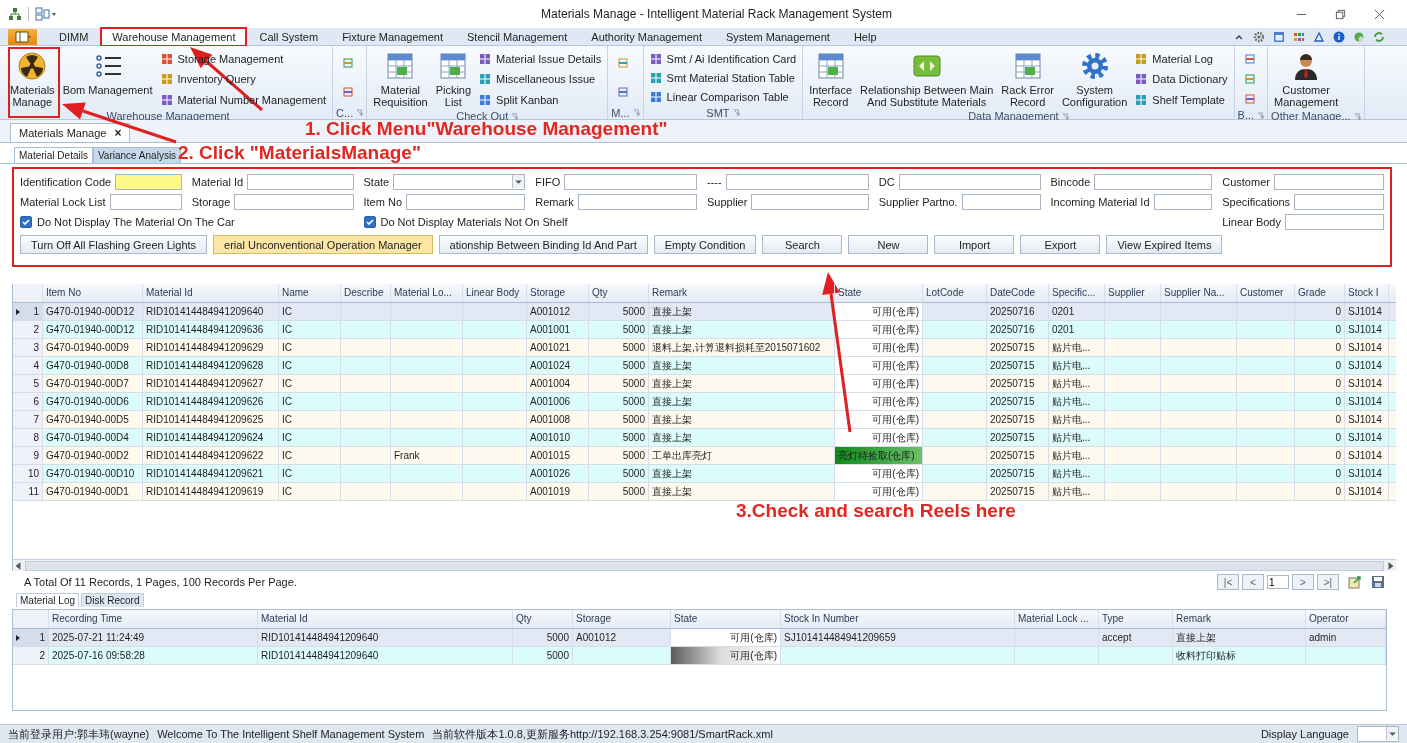 Image resolution: width=1407 pixels, height=743 pixels. I want to click on action-button: Turn Off All Flashing Green Lights, so click(114, 244).